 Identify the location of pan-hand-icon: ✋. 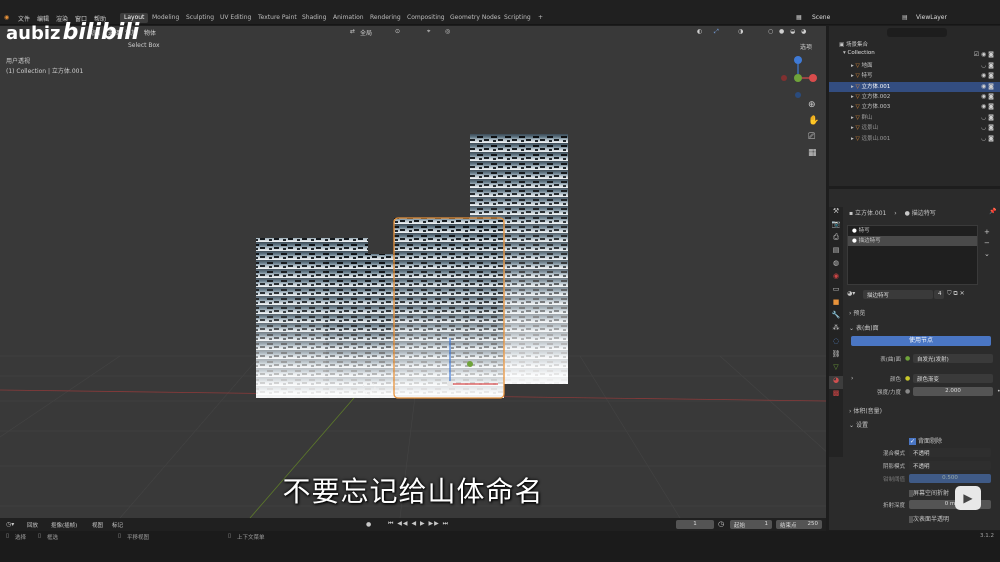
(815, 124).